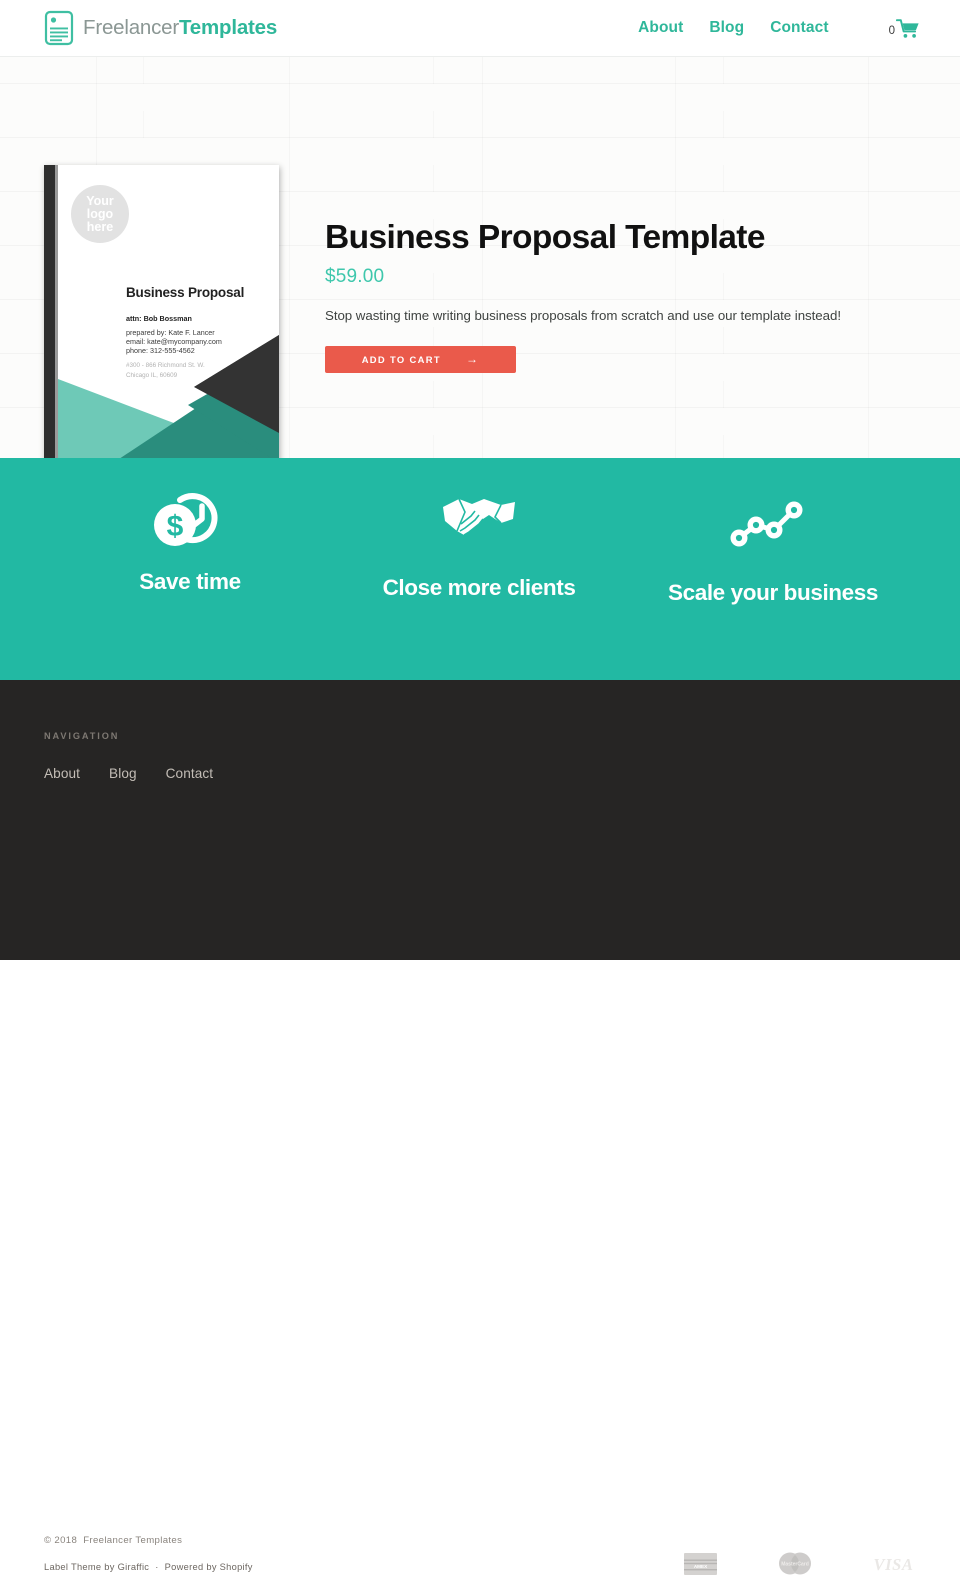  I want to click on document-title: Business Proposal, so click(185, 292).